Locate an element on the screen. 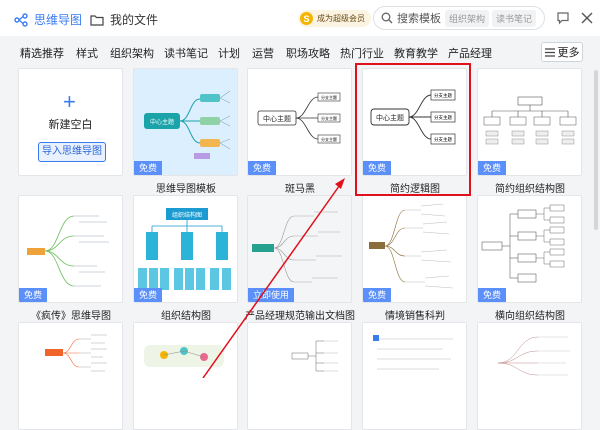 The height and width of the screenshot is (430, 600). annotation-arrow is located at coordinates (273, 278).